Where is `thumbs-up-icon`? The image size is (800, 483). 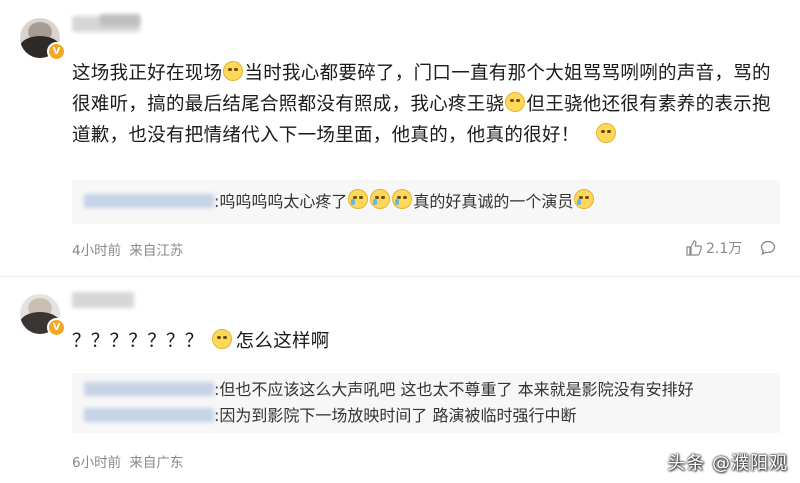 thumbs-up-icon is located at coordinates (694, 248).